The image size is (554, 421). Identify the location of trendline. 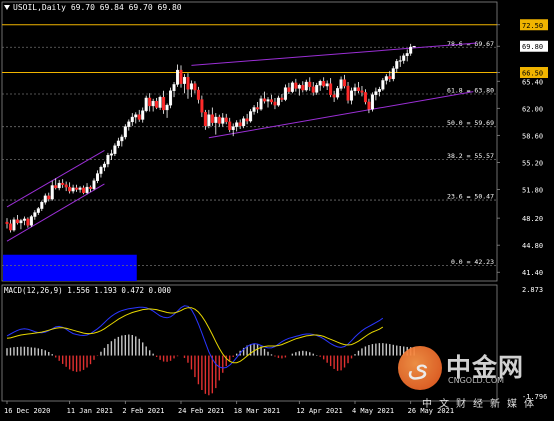
(55, 212).